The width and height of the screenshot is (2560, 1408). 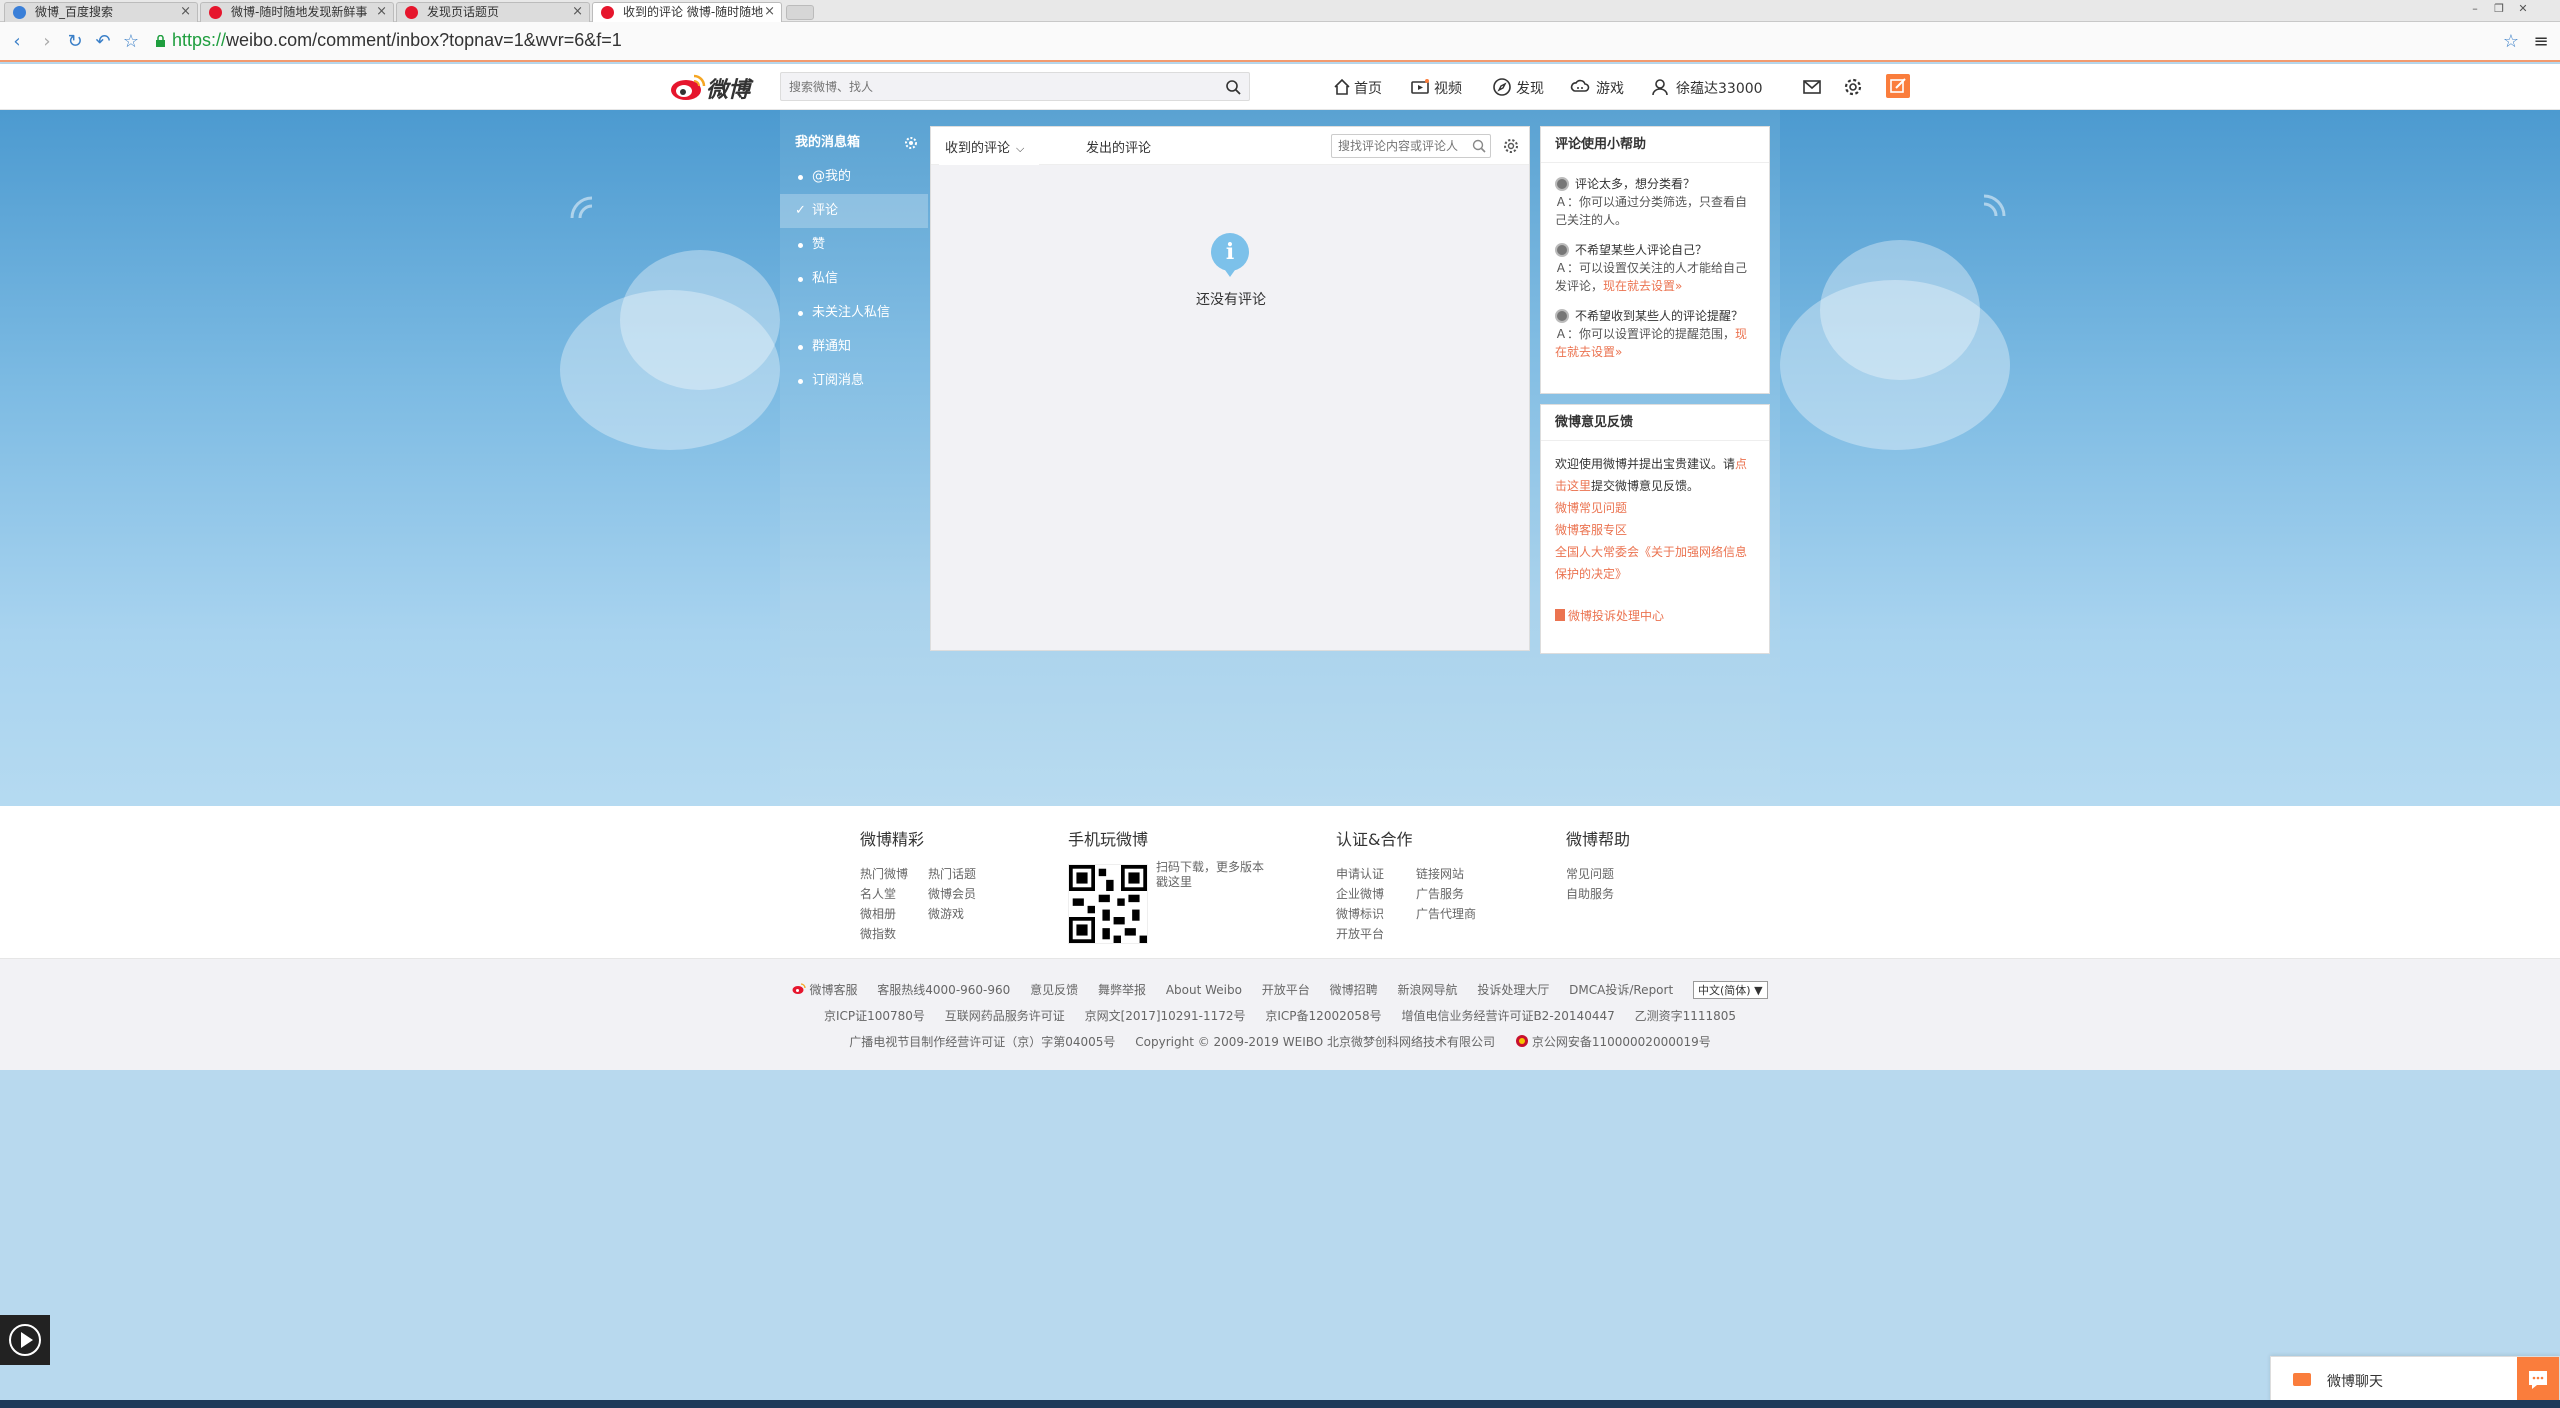 What do you see at coordinates (2499, 10) in the screenshot?
I see `maximize-icon: ❐` at bounding box center [2499, 10].